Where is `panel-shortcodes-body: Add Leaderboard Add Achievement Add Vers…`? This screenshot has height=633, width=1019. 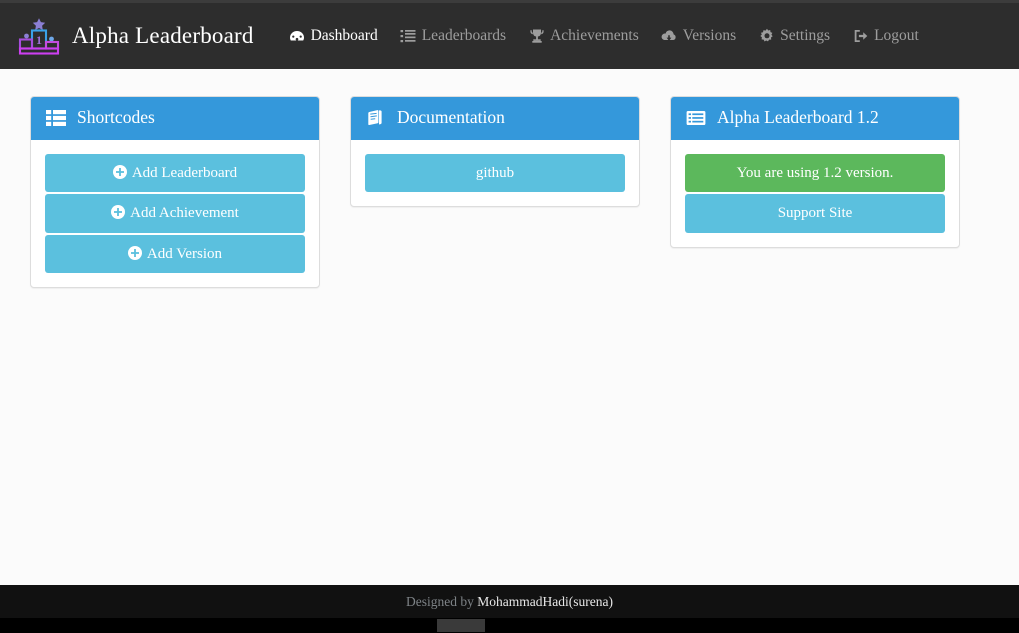
panel-shortcodes-body: Add Leaderboard Add Achievement Add Vers… is located at coordinates (175, 213).